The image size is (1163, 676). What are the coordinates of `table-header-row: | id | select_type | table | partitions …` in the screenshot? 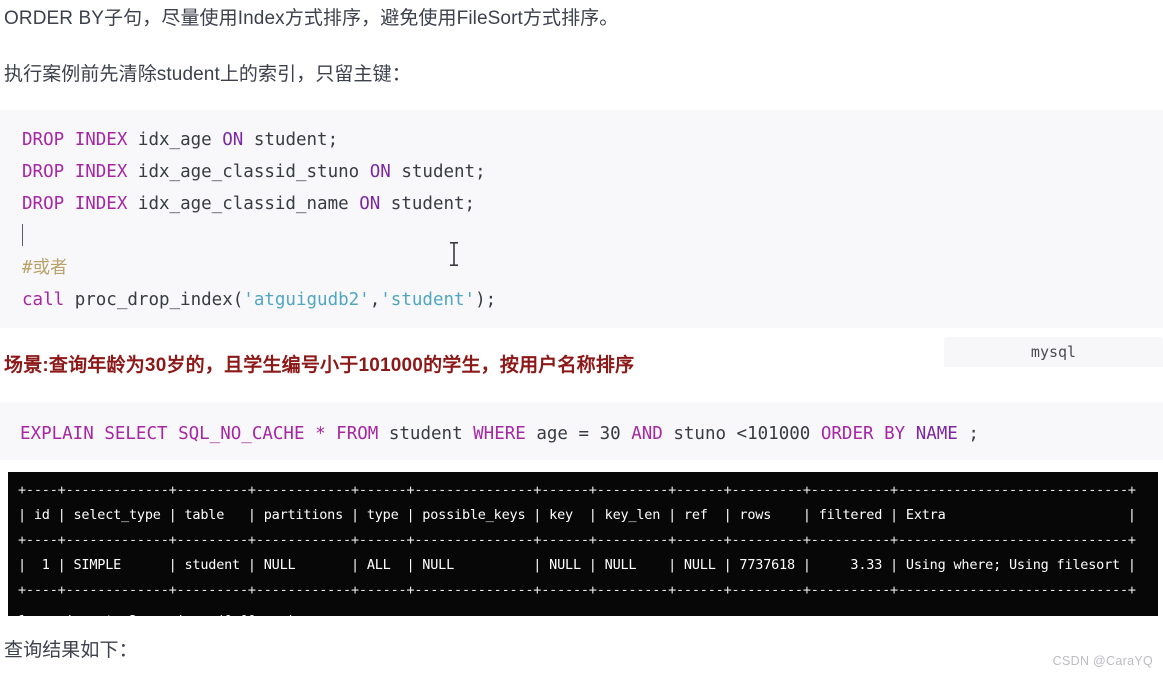 It's located at (577, 515).